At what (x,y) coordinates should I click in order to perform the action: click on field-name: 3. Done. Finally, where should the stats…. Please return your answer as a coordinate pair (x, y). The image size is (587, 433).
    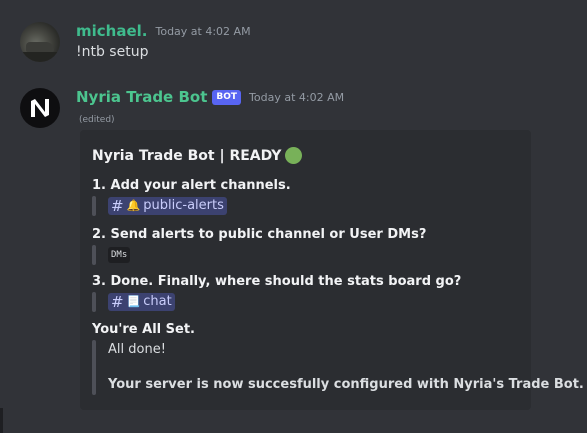
    Looking at the image, I should click on (277, 281).